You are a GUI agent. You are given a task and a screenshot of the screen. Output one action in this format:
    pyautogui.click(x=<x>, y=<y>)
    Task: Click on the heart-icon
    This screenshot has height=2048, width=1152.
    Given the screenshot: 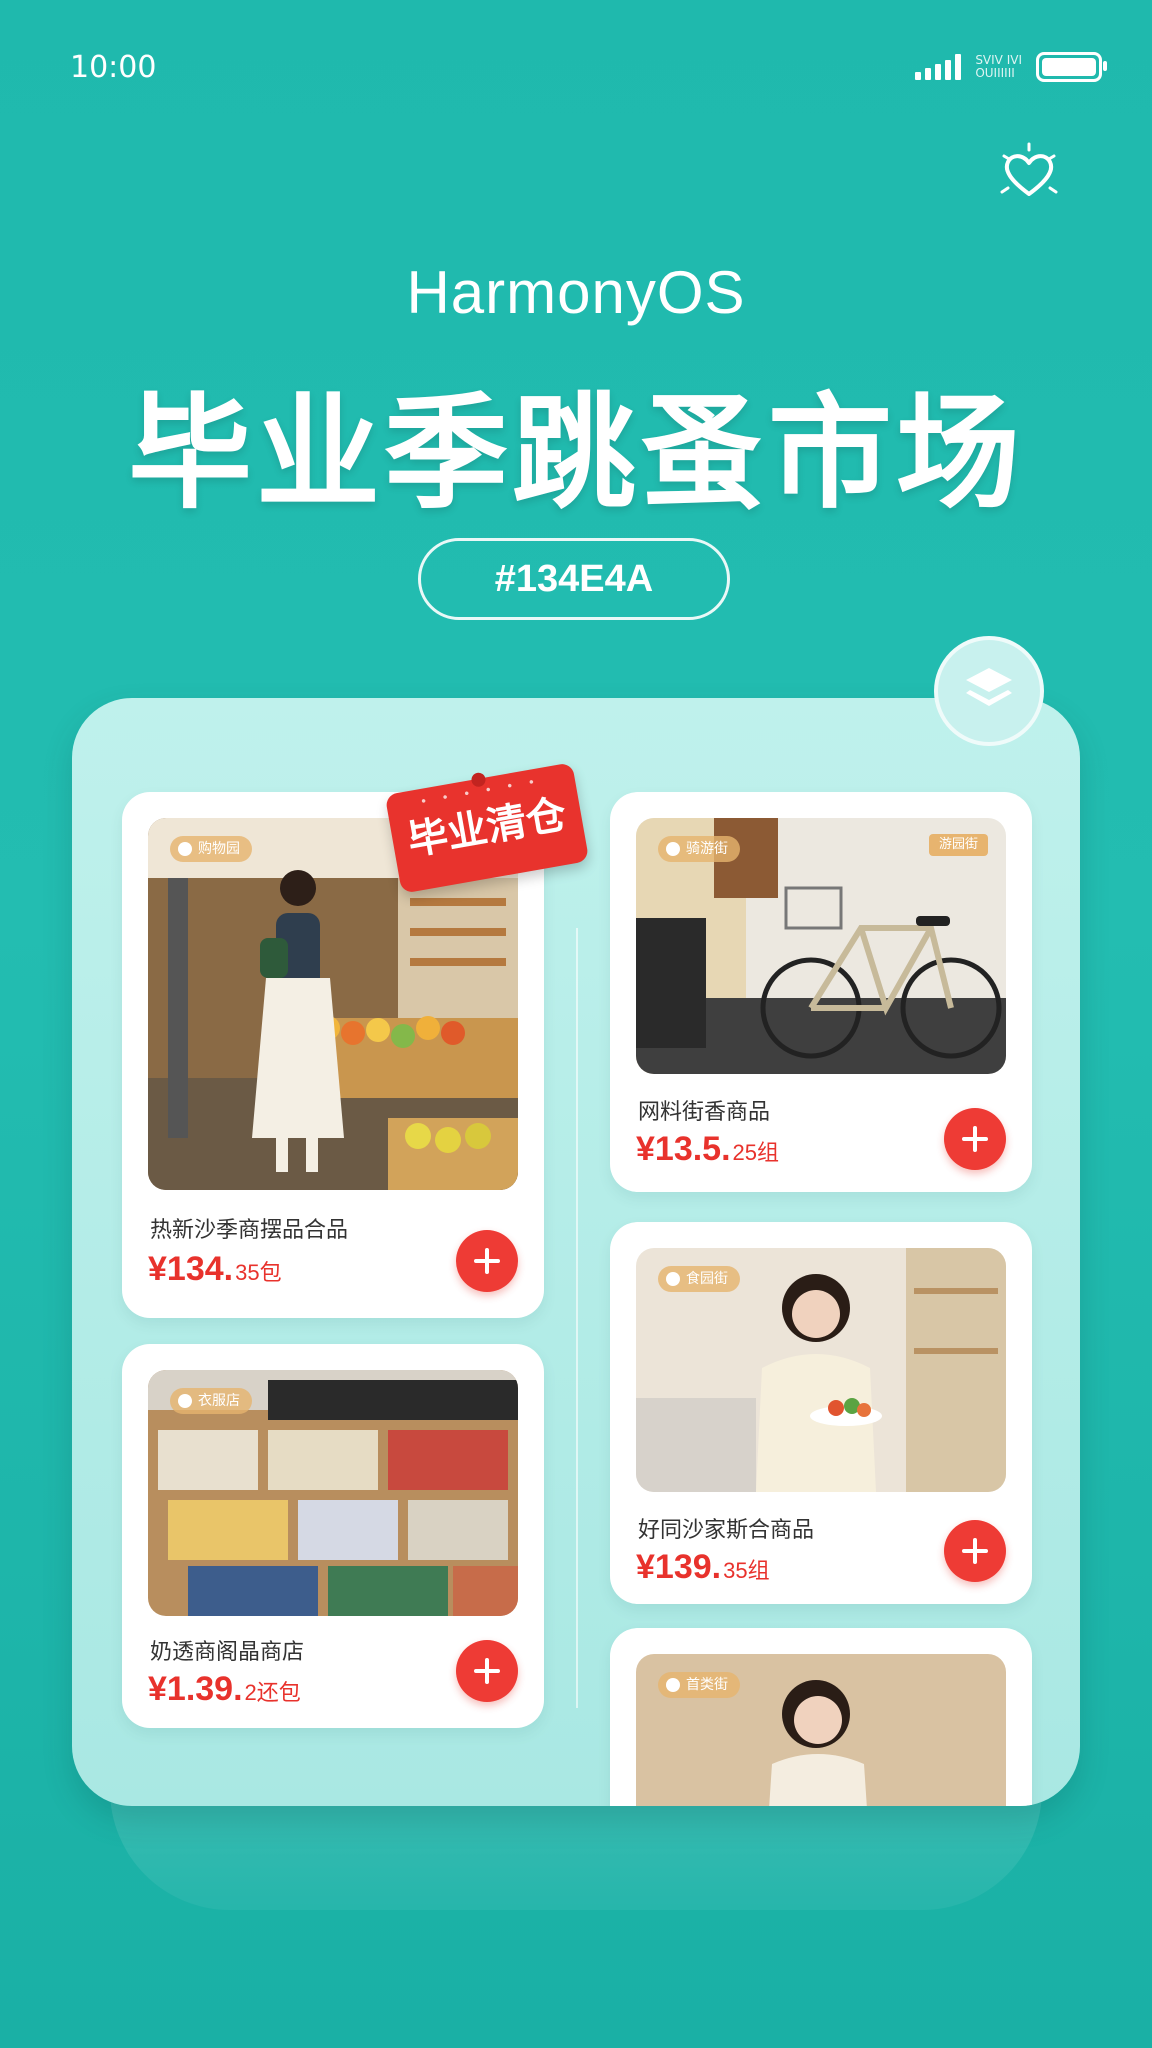 What is the action you would take?
    pyautogui.click(x=1029, y=173)
    